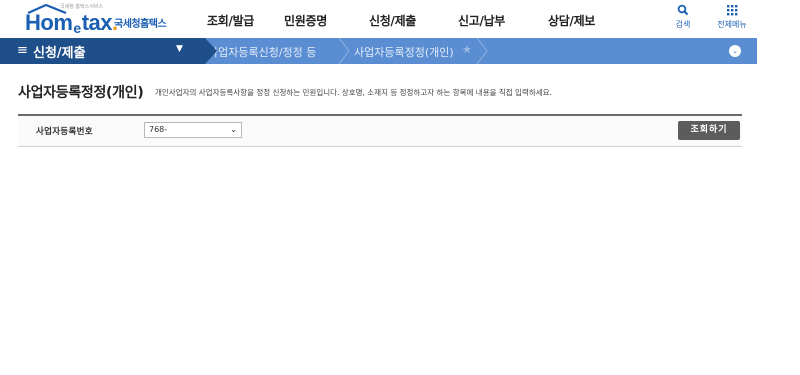 This screenshot has width=800, height=375. What do you see at coordinates (108, 51) in the screenshot?
I see `nav-category-selector: ≡ 신청/제출 ▼` at bounding box center [108, 51].